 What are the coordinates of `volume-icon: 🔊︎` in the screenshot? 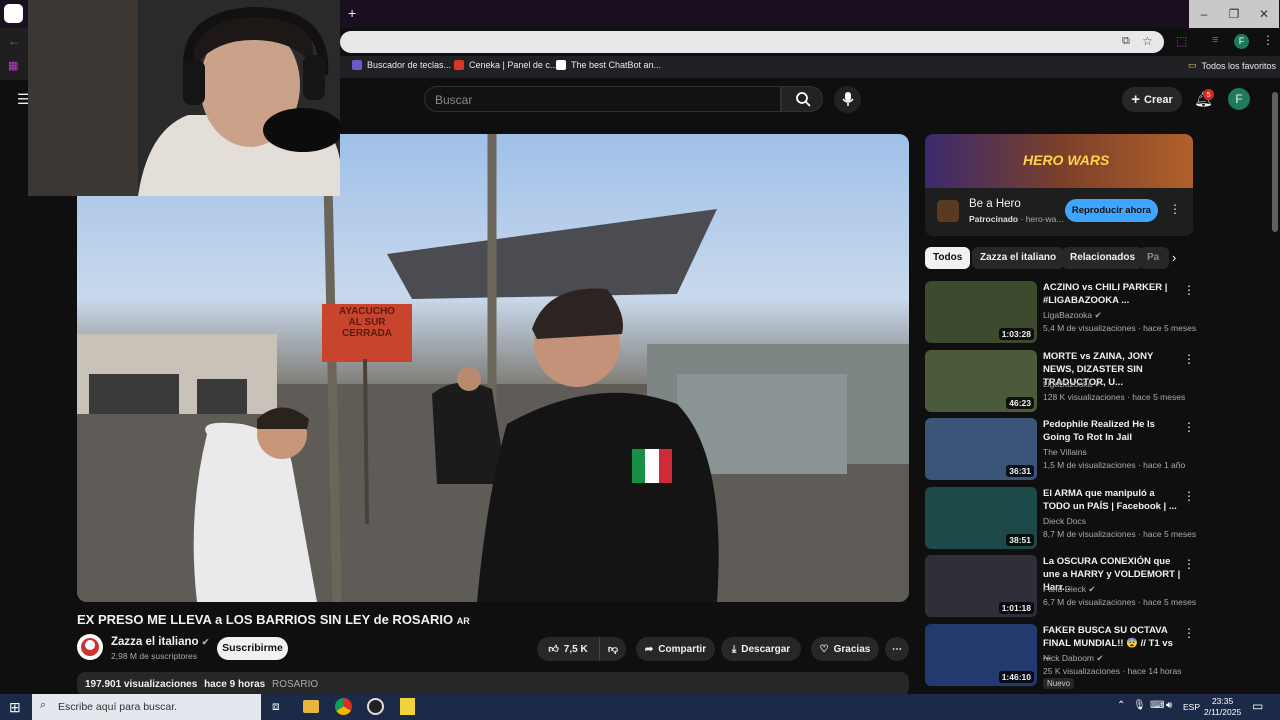 It's located at (1169, 705).